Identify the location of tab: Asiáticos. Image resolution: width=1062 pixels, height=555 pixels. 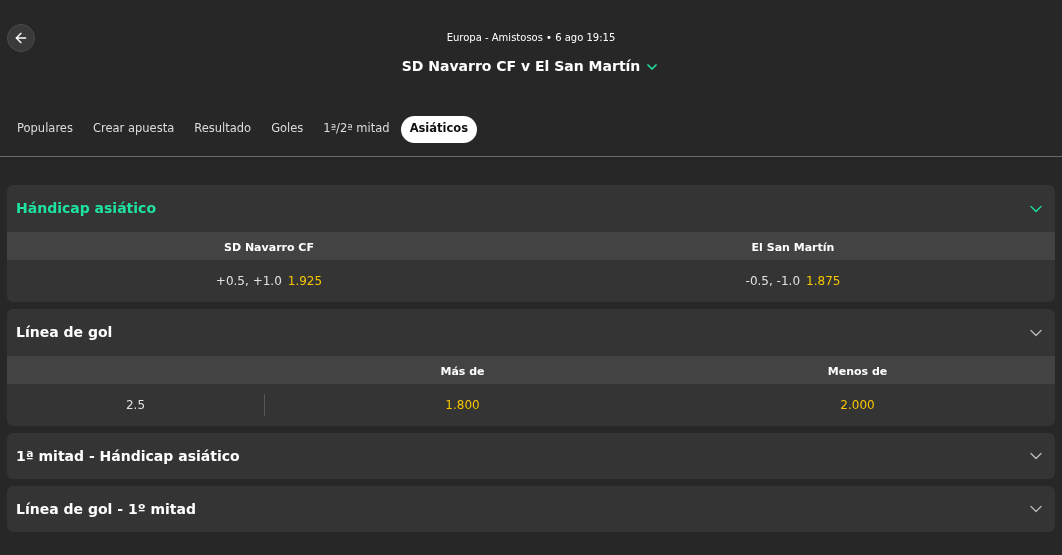
(439, 129).